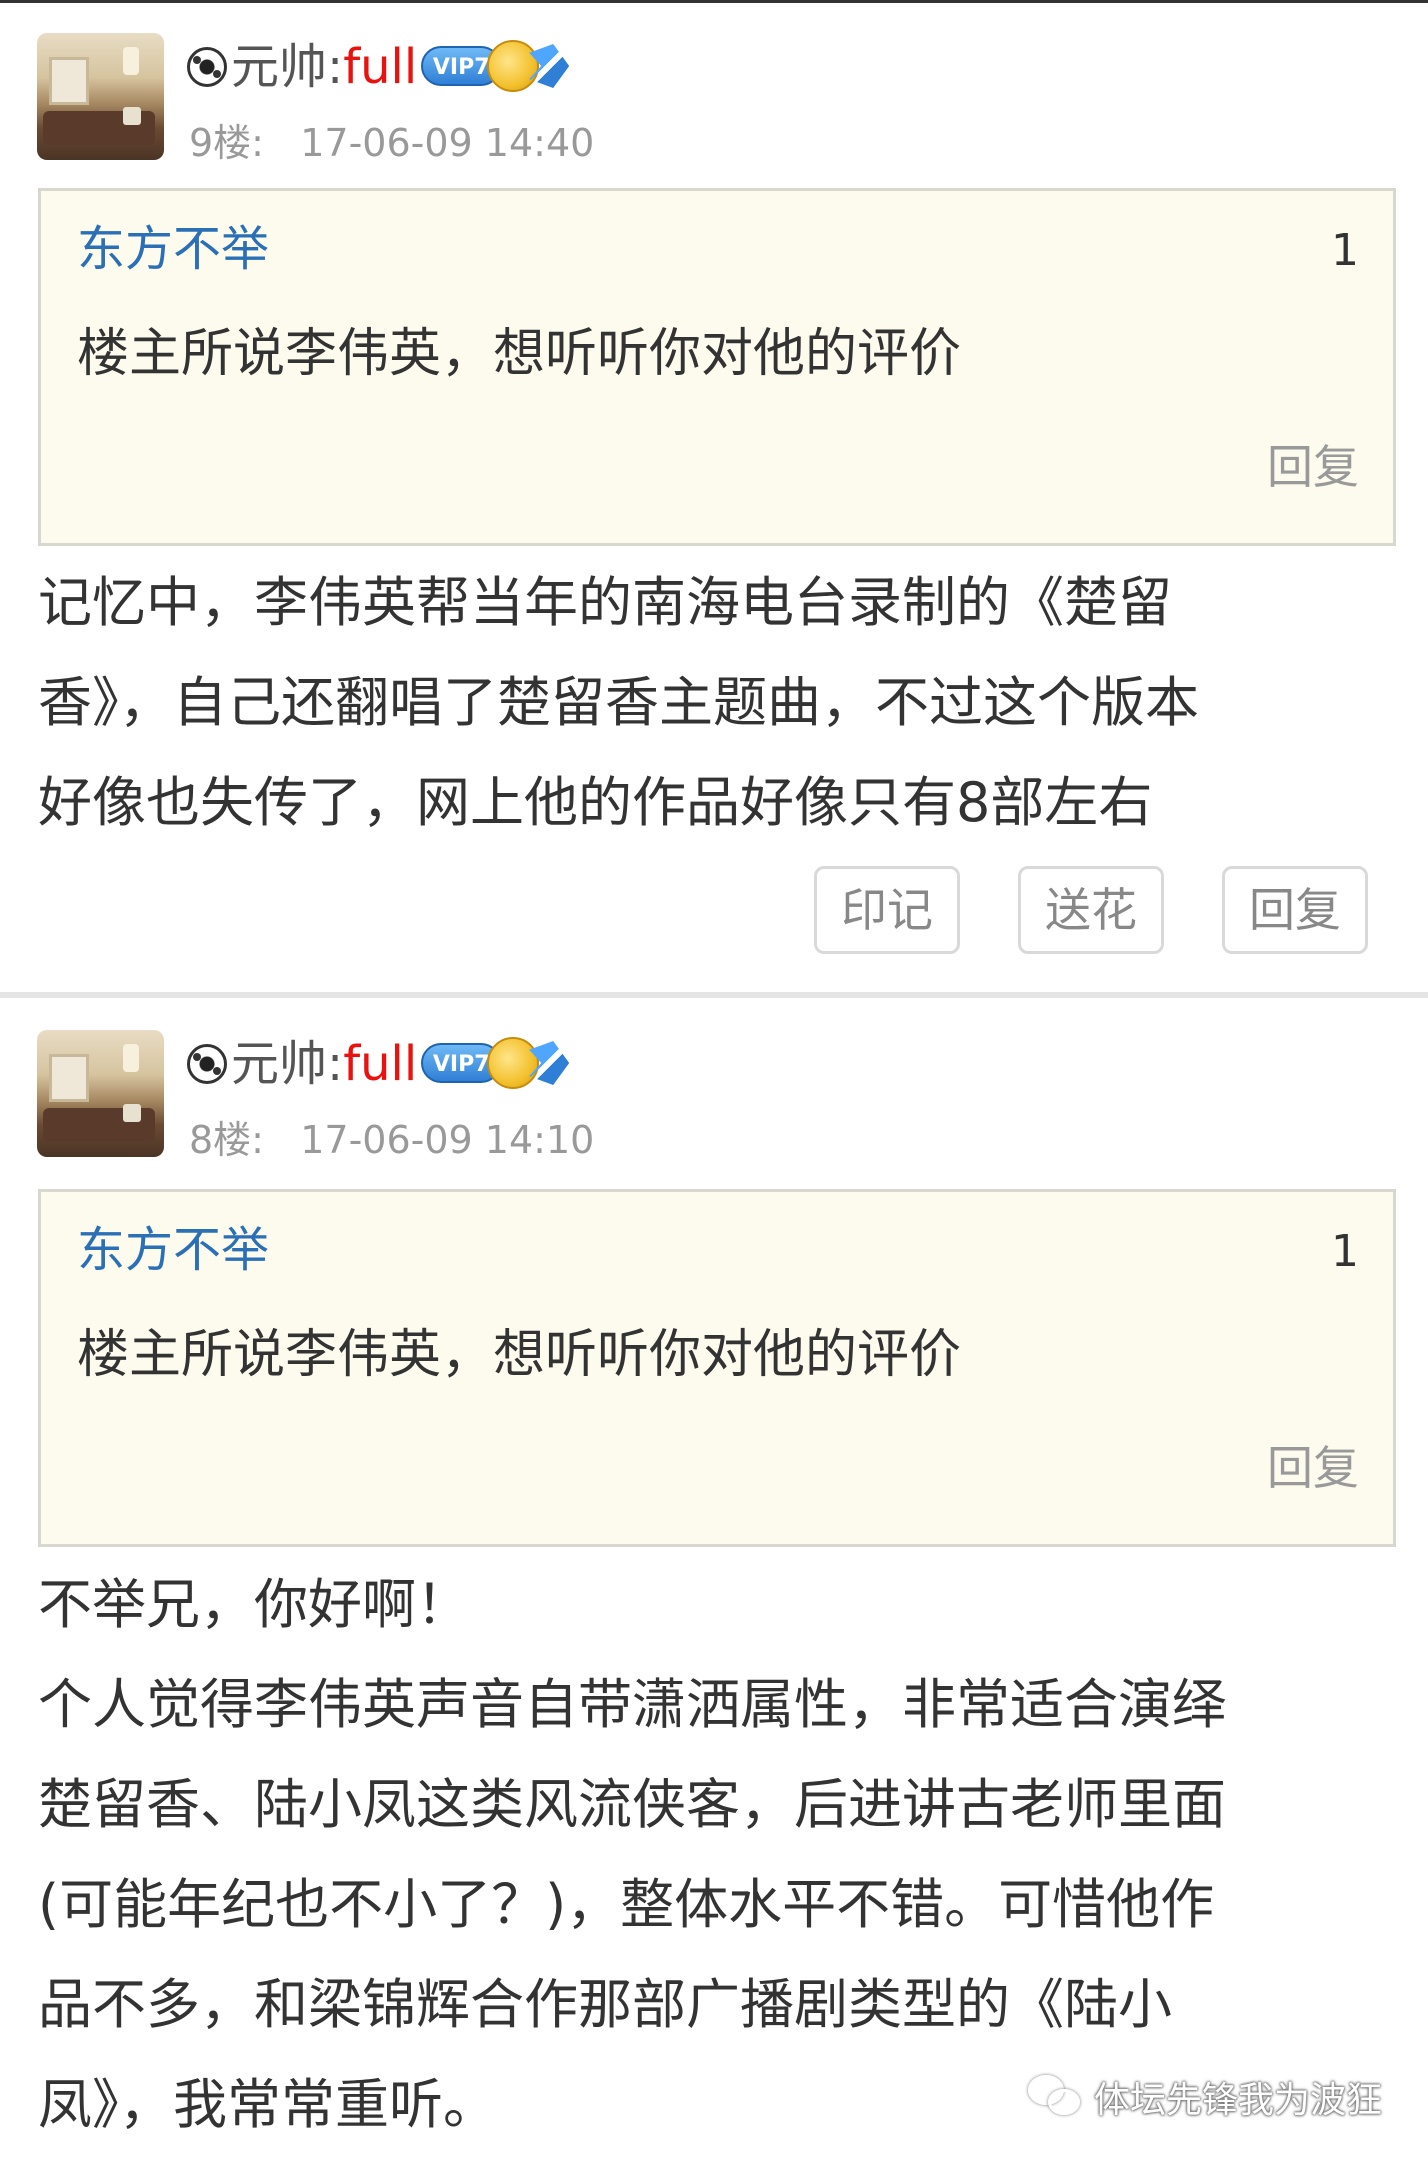 The width and height of the screenshot is (1428, 2158). I want to click on reply-button: 回复, so click(1295, 910).